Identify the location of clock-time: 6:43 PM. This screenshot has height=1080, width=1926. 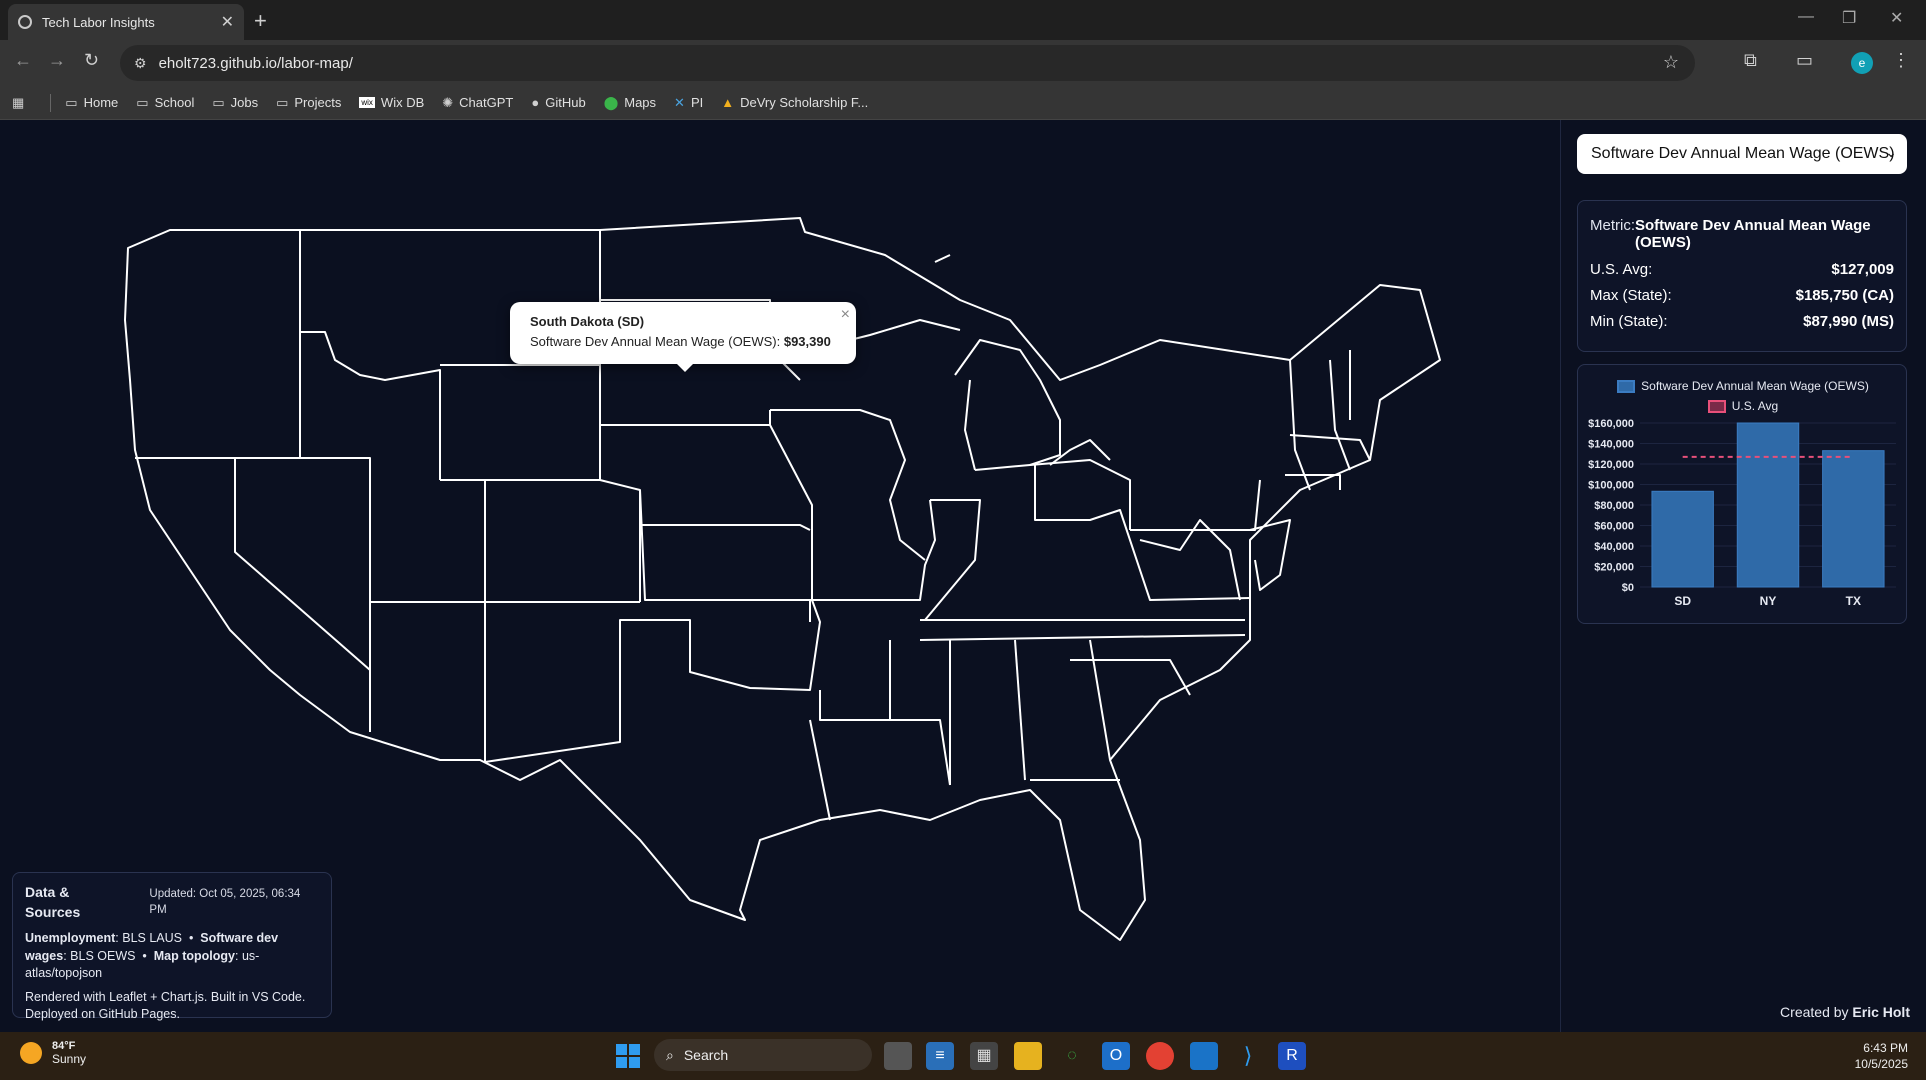
(1885, 1048).